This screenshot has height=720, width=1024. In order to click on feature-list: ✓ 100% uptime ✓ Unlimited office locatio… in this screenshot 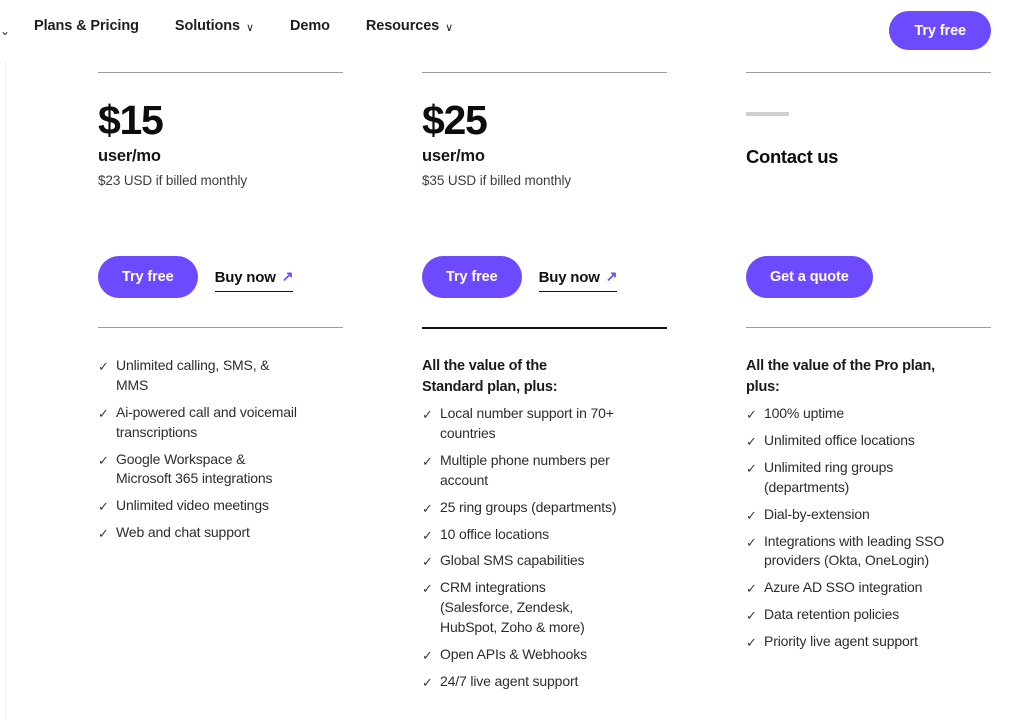, I will do `click(870, 528)`.